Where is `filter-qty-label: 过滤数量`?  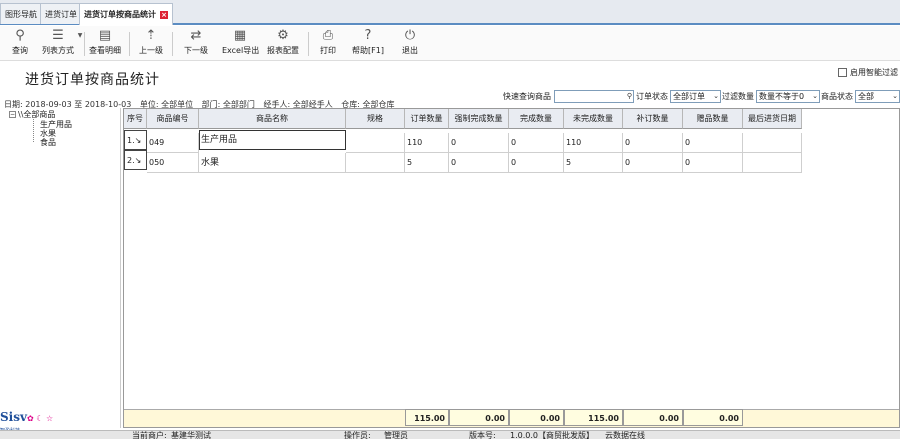 filter-qty-label: 过滤数量 is located at coordinates (738, 96).